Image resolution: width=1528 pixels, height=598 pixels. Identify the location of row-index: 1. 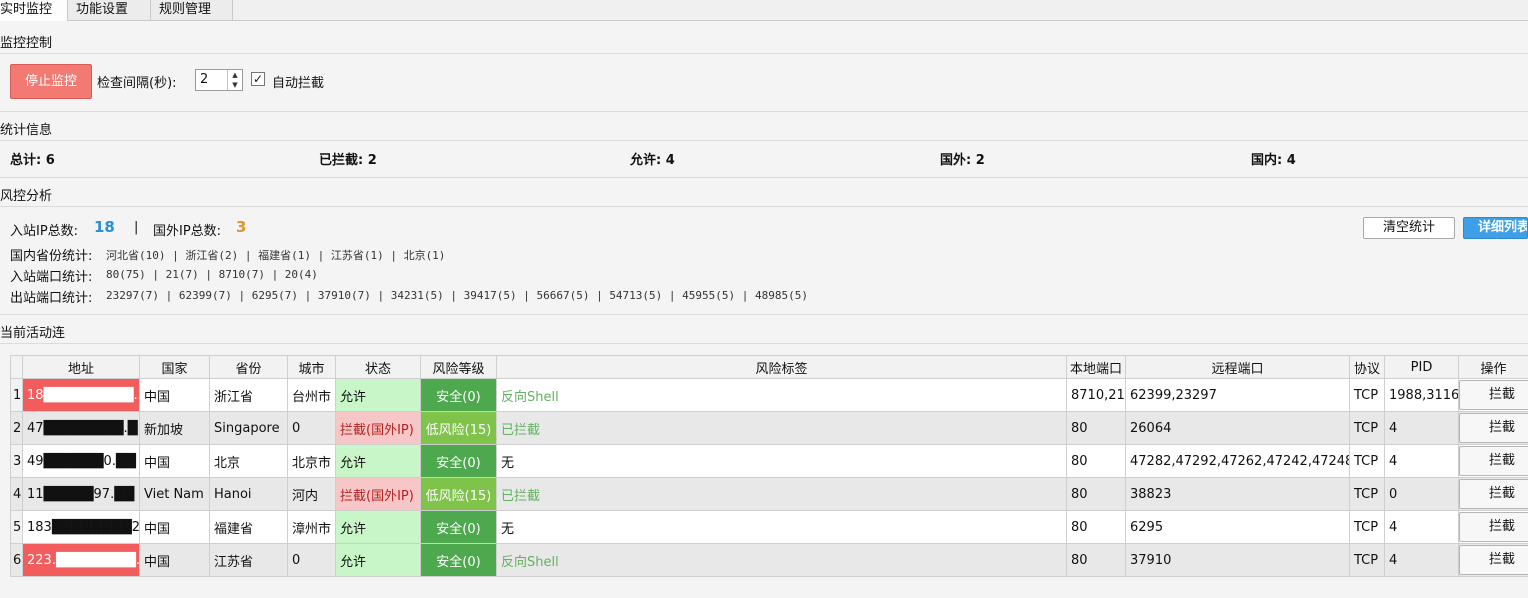
(16, 395).